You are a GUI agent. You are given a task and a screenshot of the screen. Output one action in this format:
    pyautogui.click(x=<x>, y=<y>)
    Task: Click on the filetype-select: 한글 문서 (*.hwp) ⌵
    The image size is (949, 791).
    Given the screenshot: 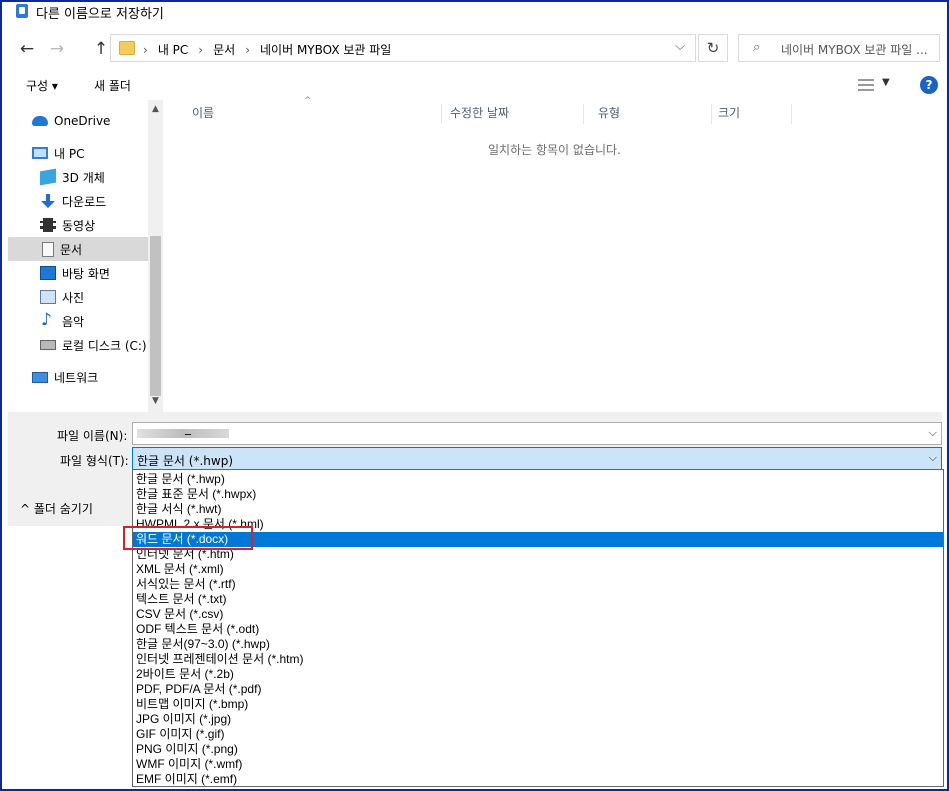 What is the action you would take?
    pyautogui.click(x=537, y=458)
    